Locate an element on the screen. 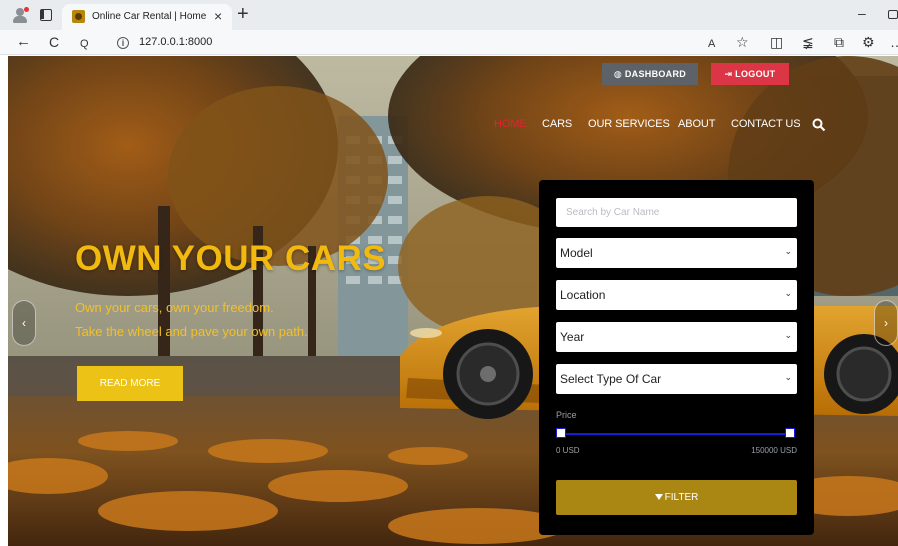 The height and width of the screenshot is (546, 898). car-type-select-value: Select Type Of Car is located at coordinates (611, 379).